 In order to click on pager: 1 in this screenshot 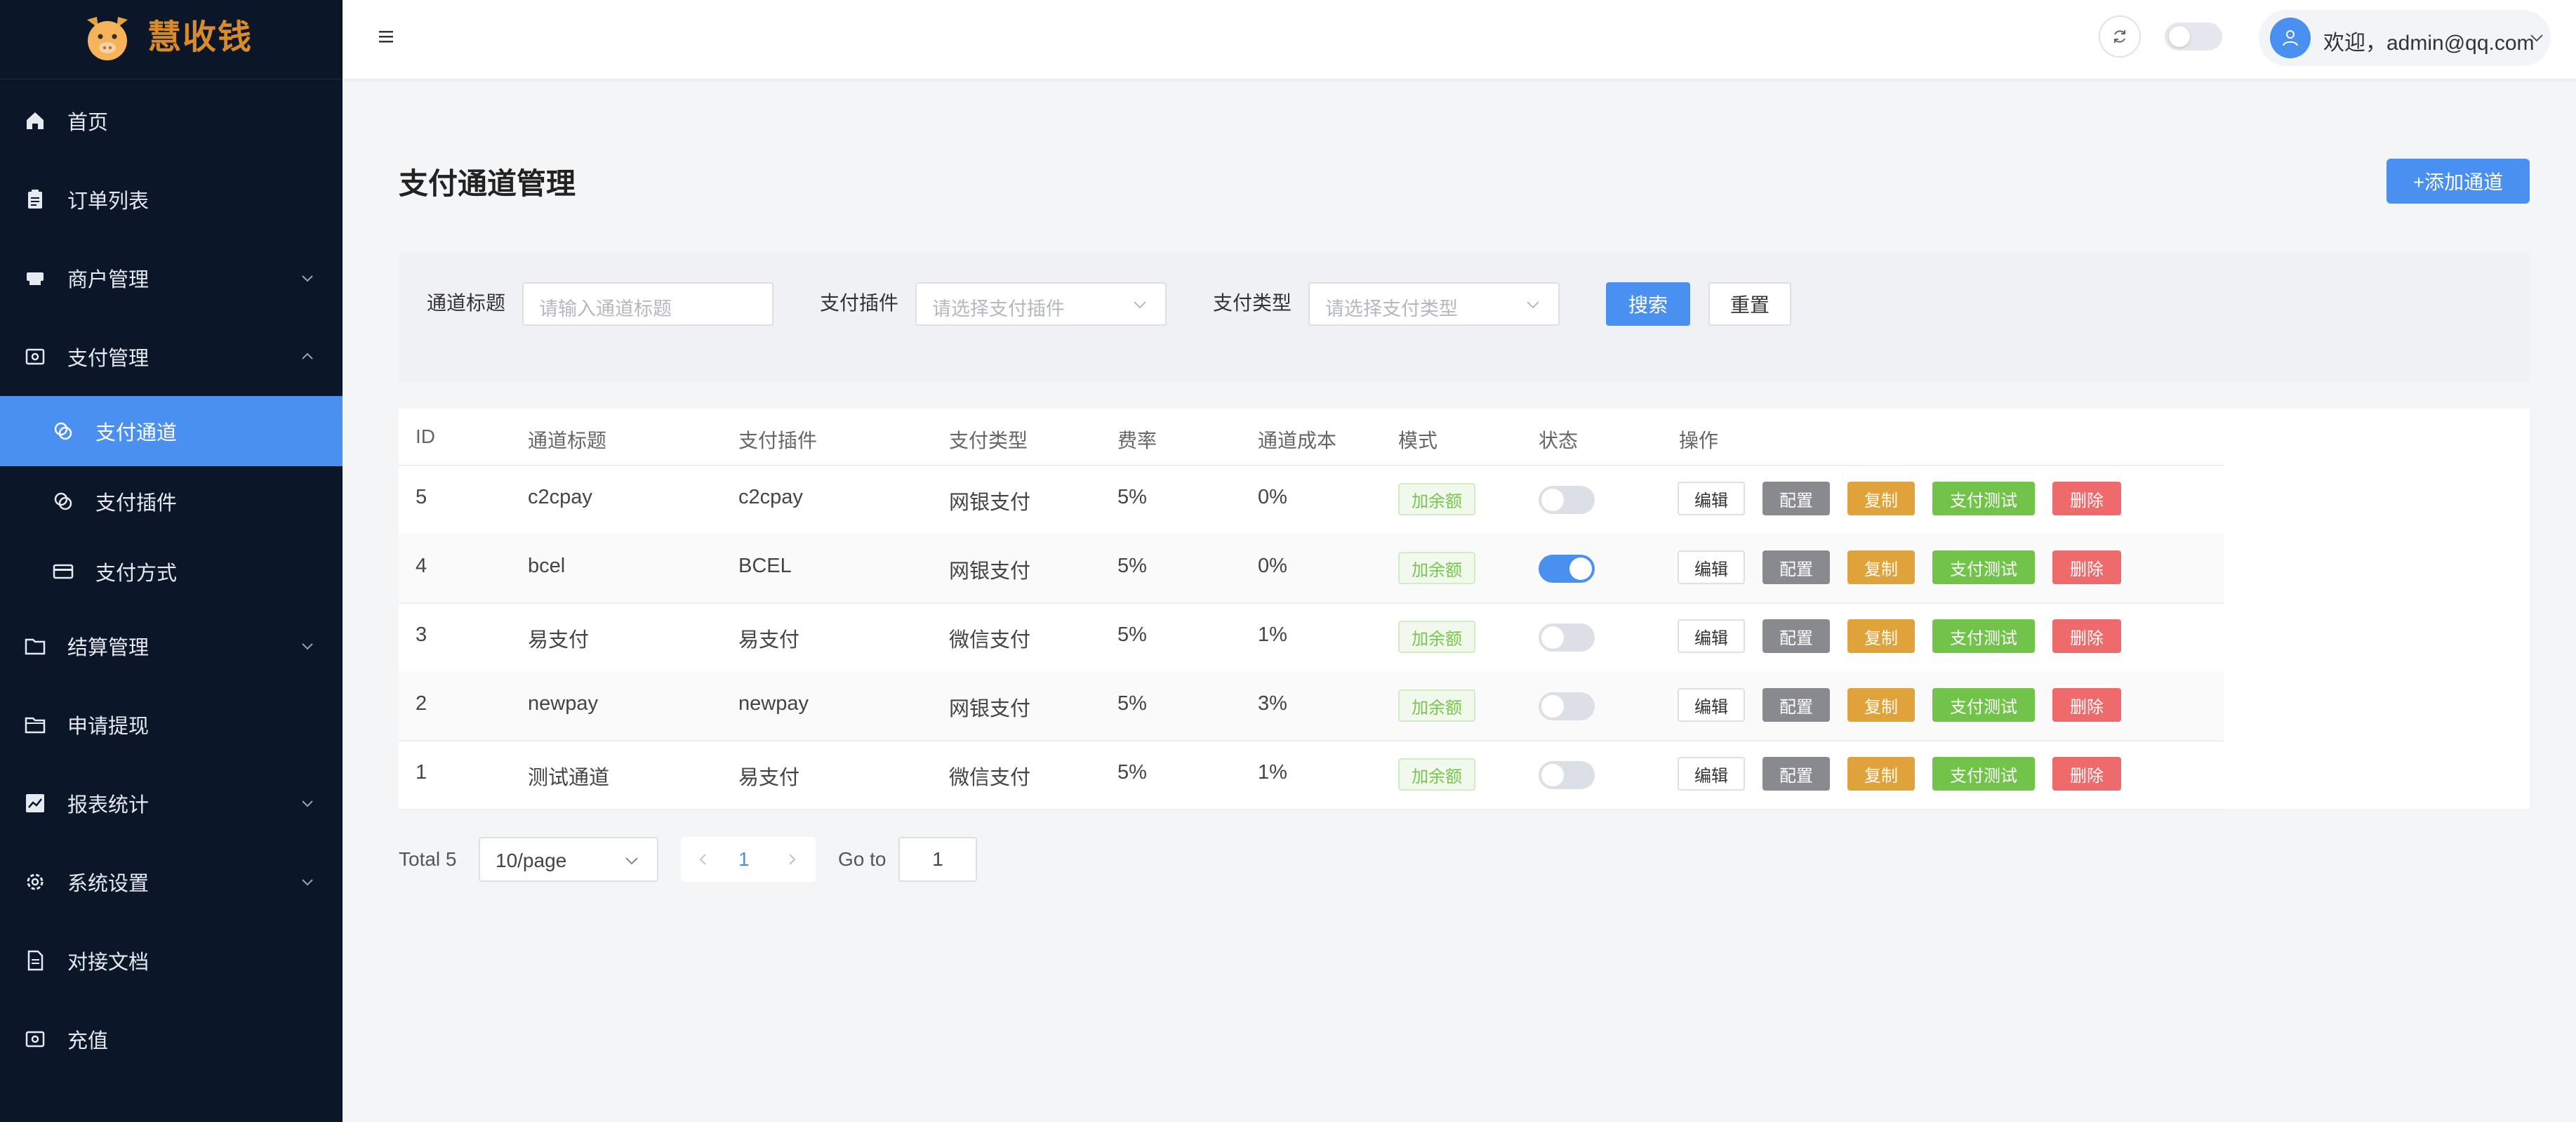, I will do `click(749, 860)`.